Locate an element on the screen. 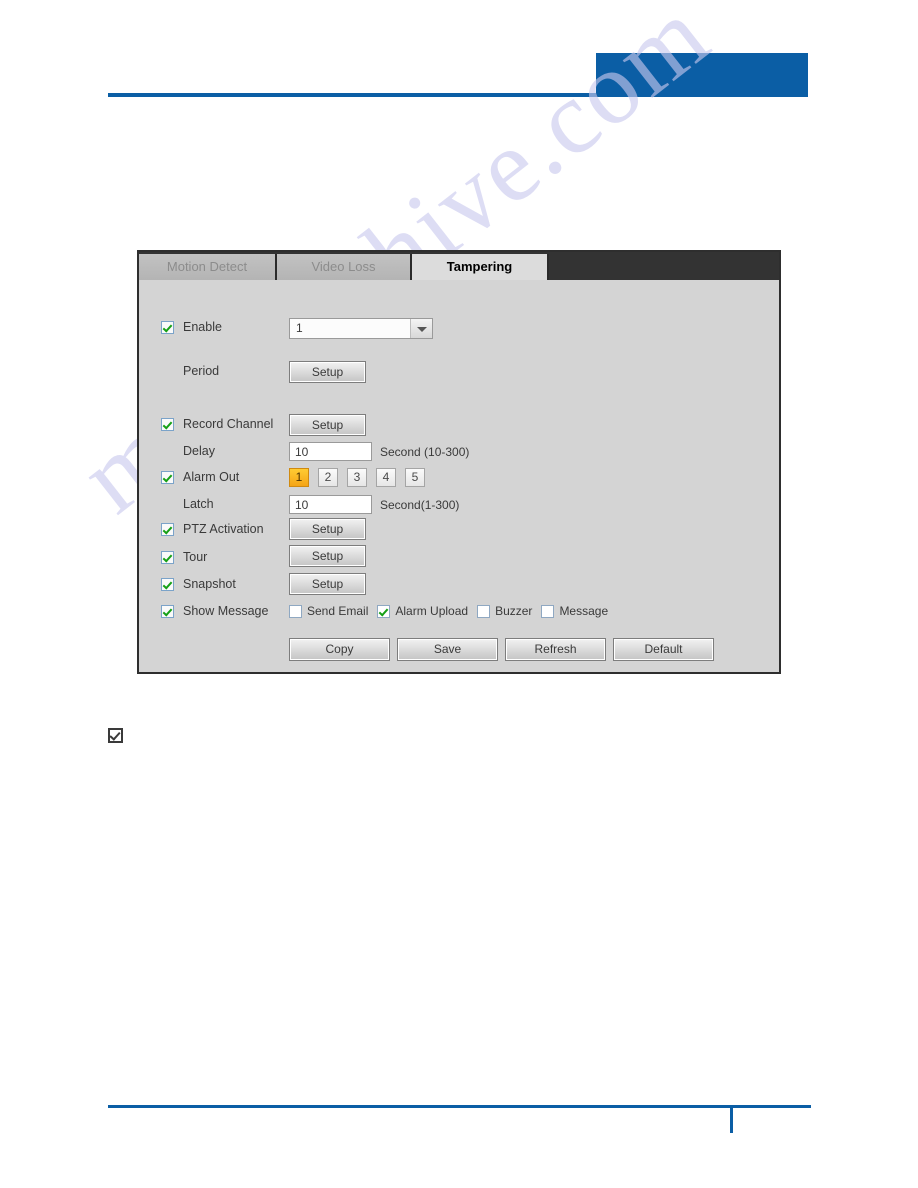 This screenshot has width=918, height=1188. record-channel-field: Setup is located at coordinates (327, 425).